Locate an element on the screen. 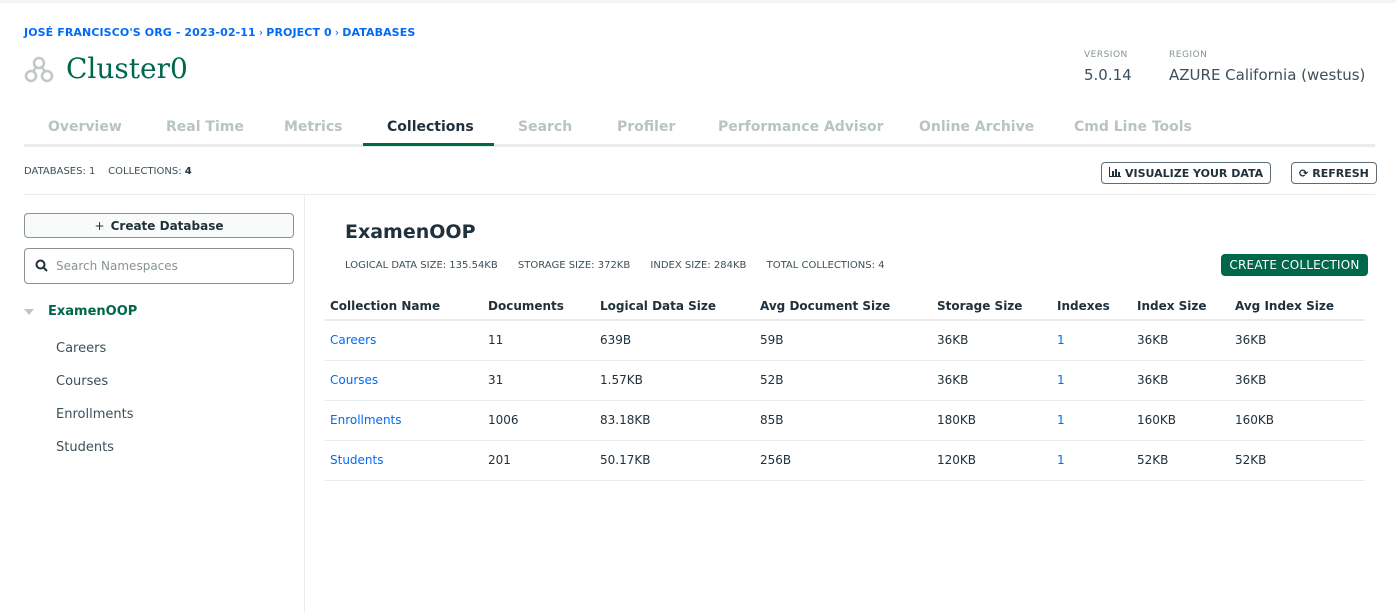  logical-data-size: LOGICAL DATA SIZE: 135.54KB is located at coordinates (421, 265).